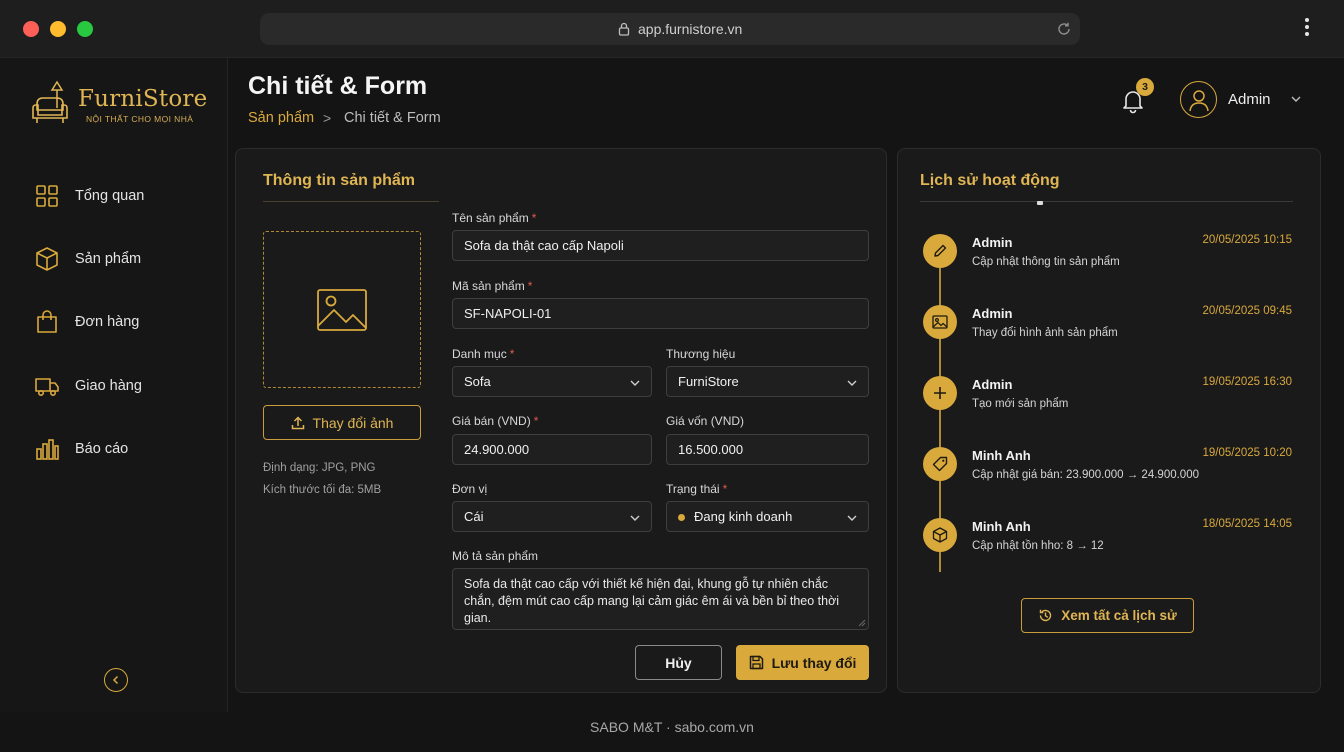  I want to click on brand-name: FurniStore, so click(143, 99).